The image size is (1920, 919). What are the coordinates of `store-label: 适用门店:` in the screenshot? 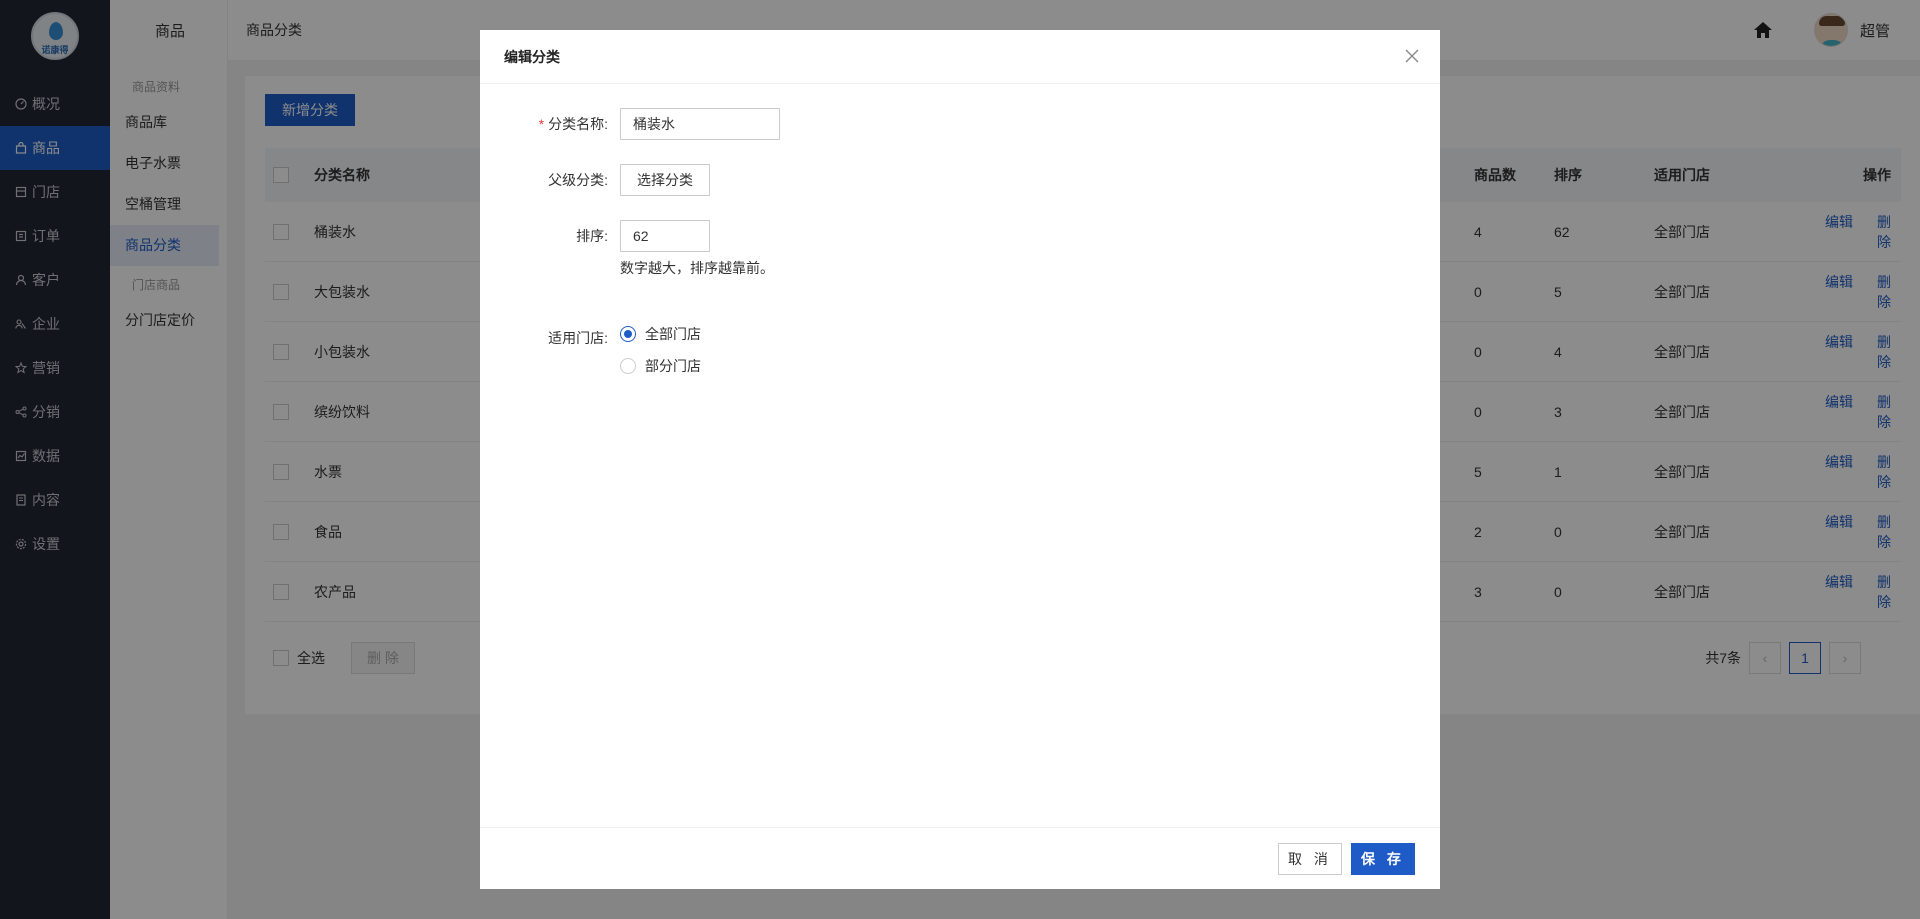 It's located at (578, 338).